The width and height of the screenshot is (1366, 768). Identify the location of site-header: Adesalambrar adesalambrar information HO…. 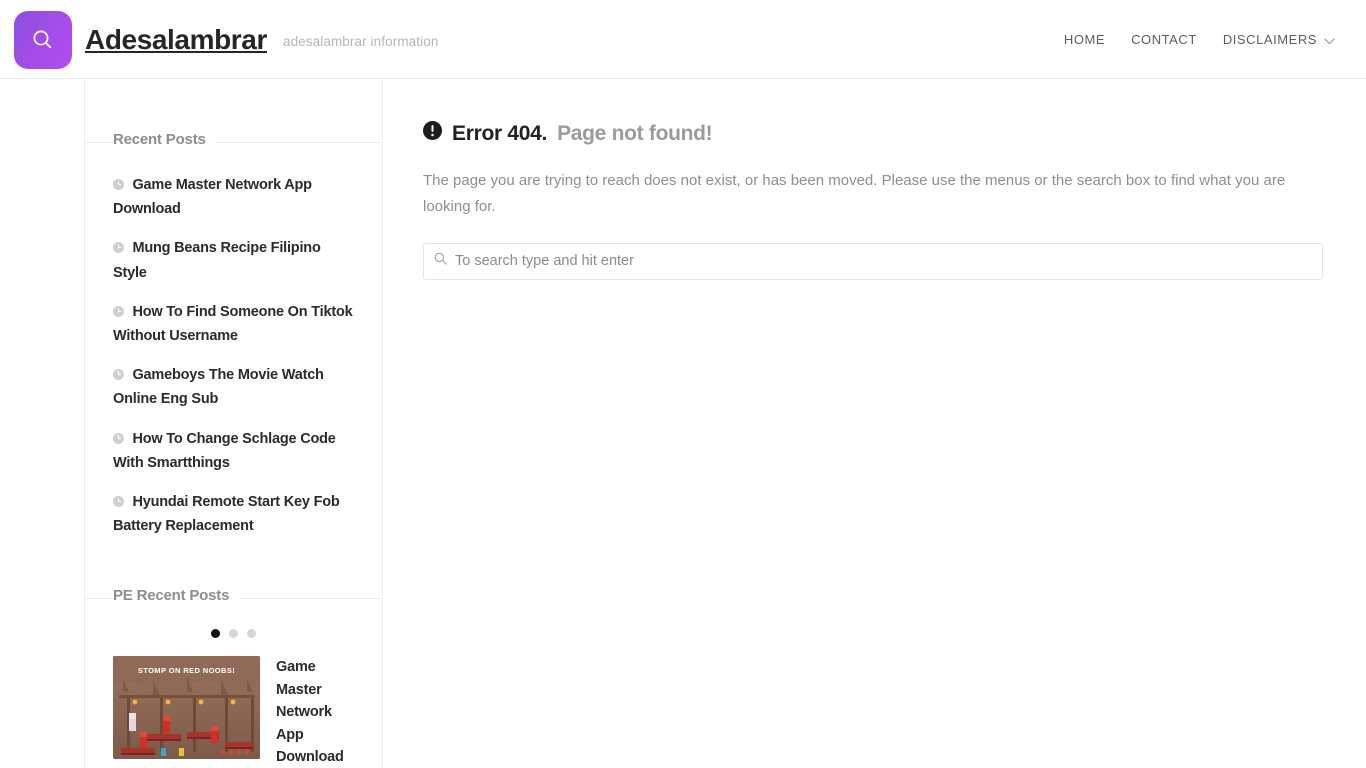
(683, 39).